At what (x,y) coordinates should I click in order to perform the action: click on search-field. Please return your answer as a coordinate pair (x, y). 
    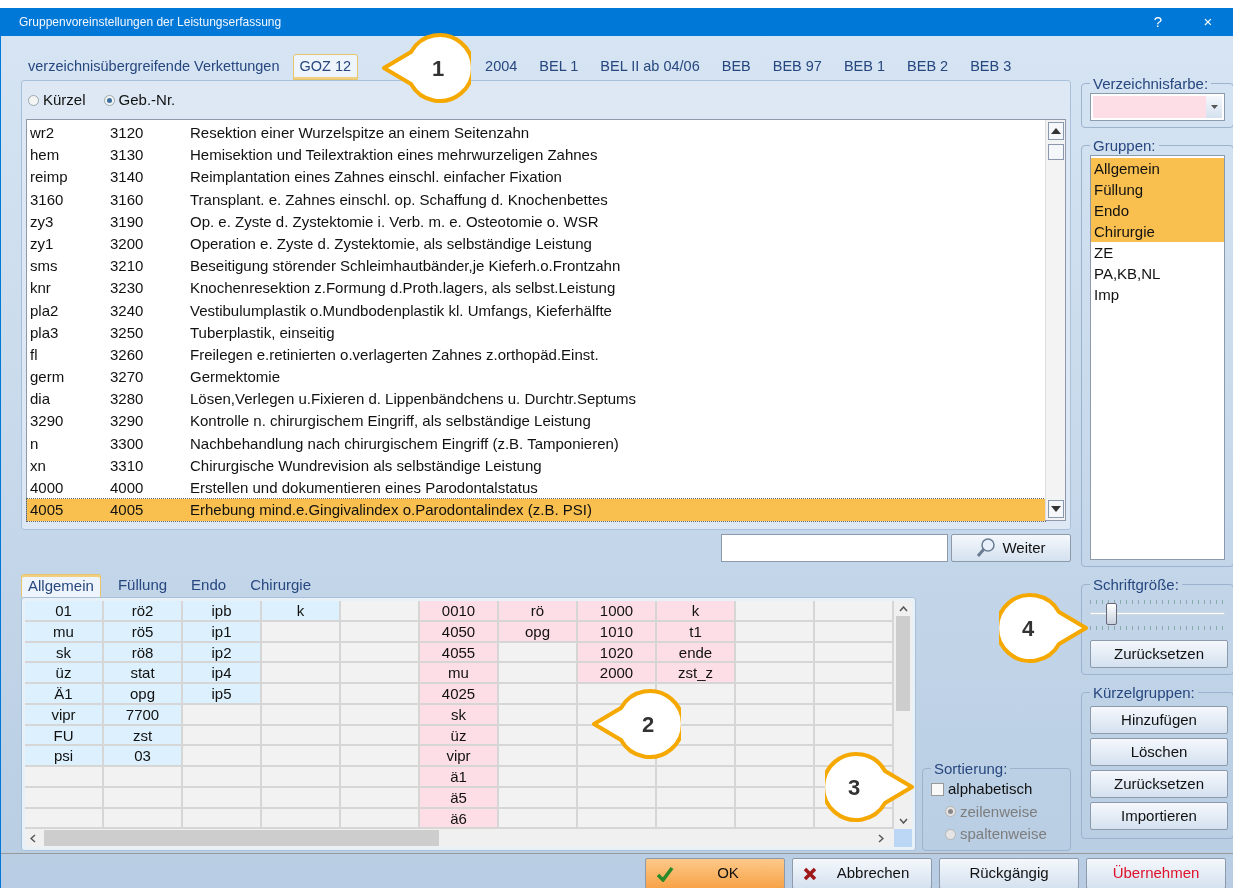
    Looking at the image, I should click on (834, 548).